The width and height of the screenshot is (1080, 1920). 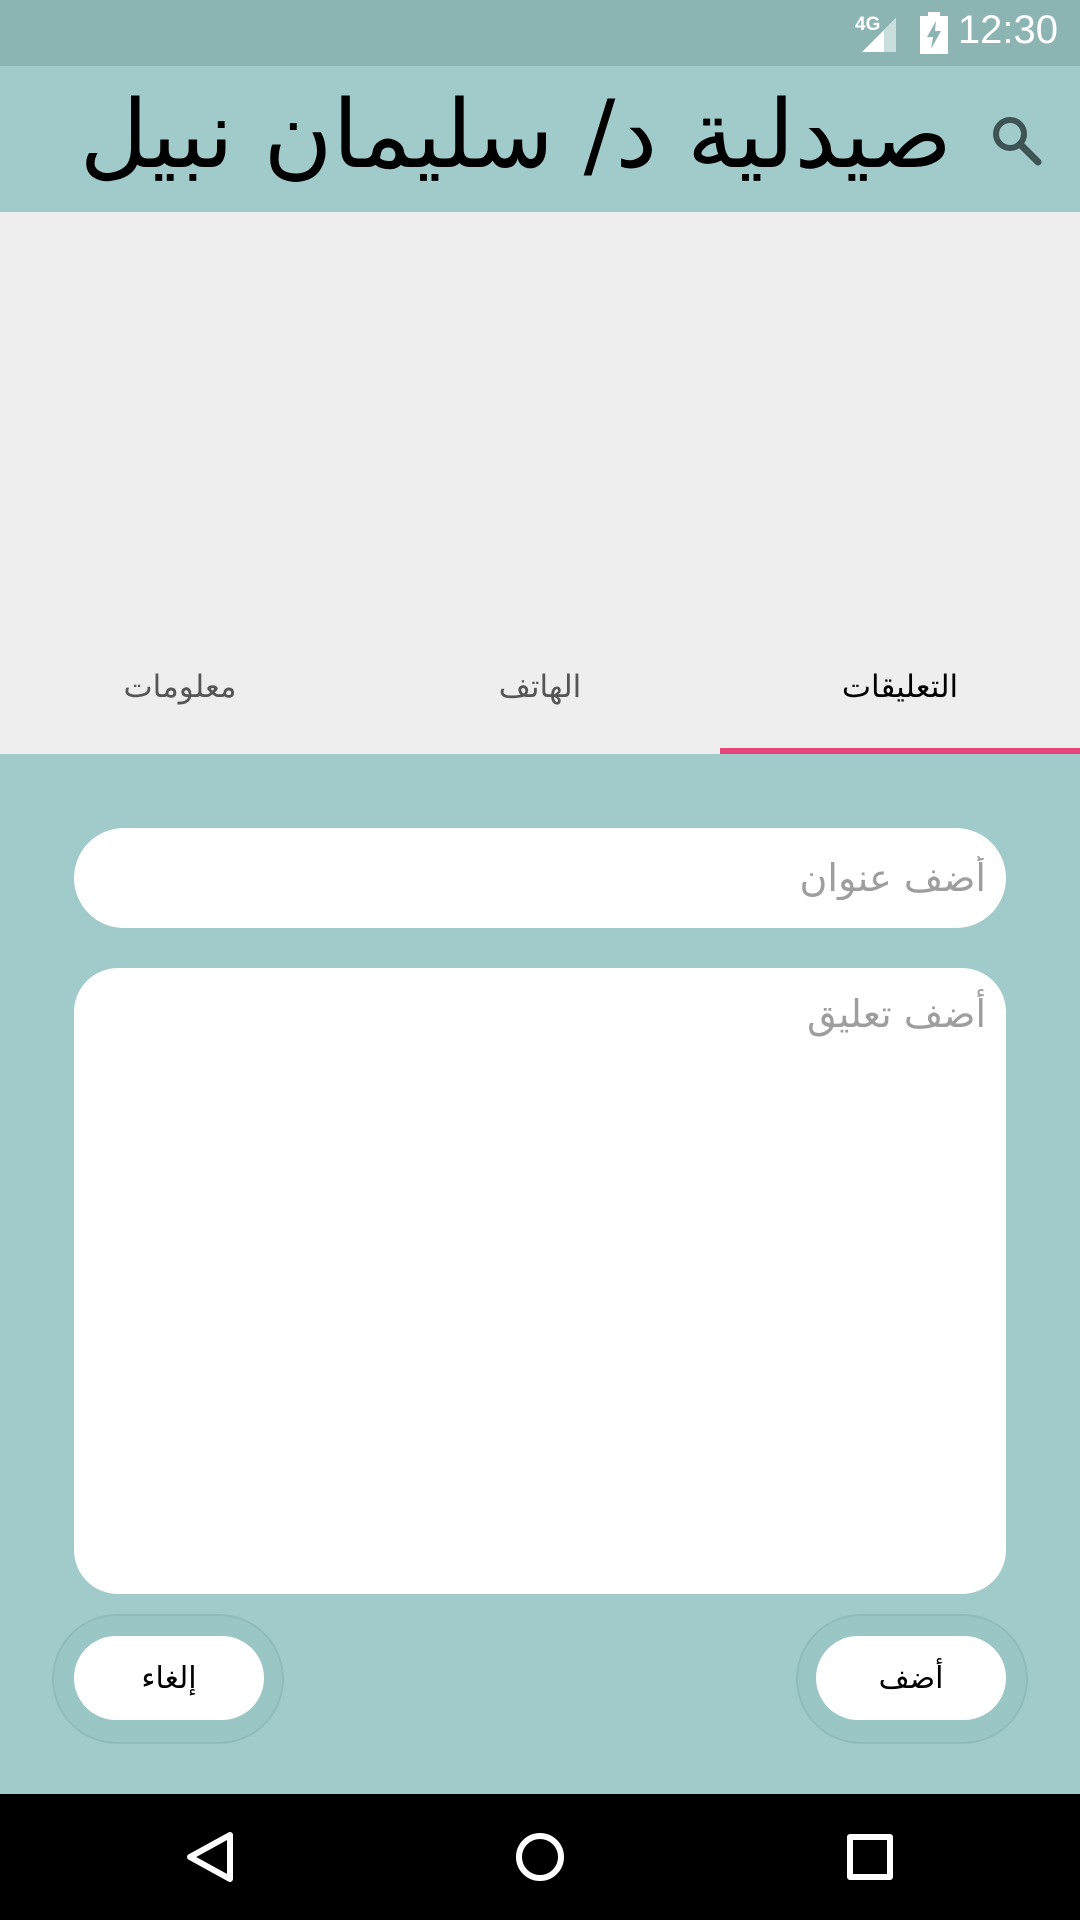 I want to click on home-button, so click(x=540, y=1857).